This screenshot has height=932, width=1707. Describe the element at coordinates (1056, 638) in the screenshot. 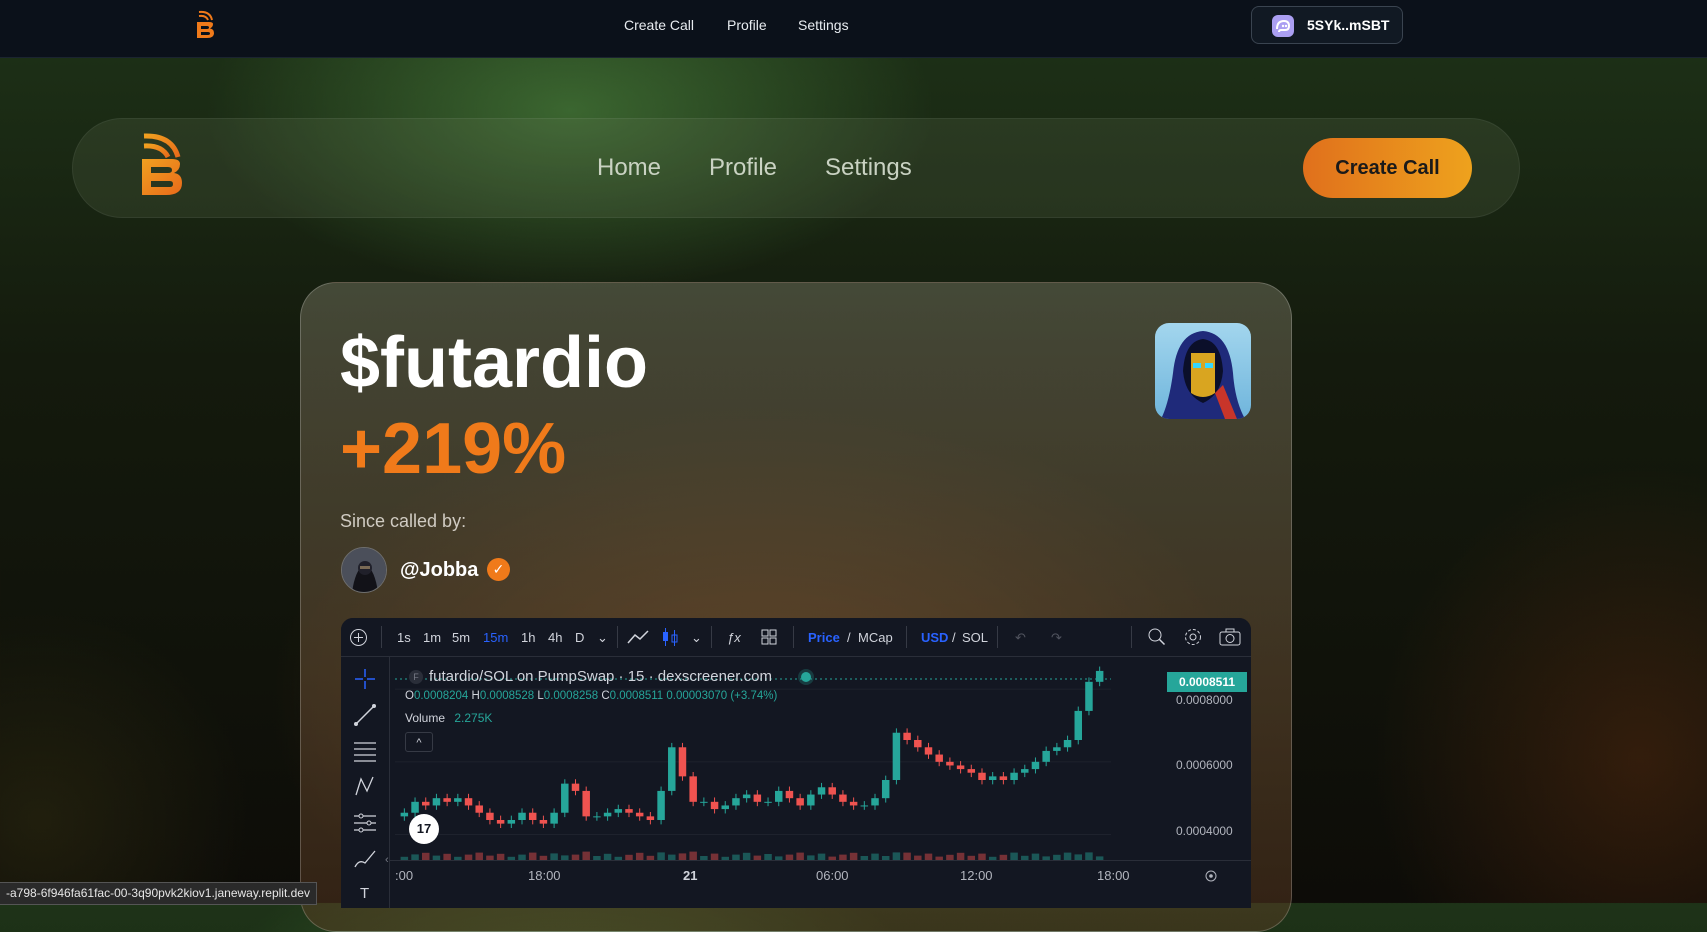

I see `redo-icon: ↷` at that location.